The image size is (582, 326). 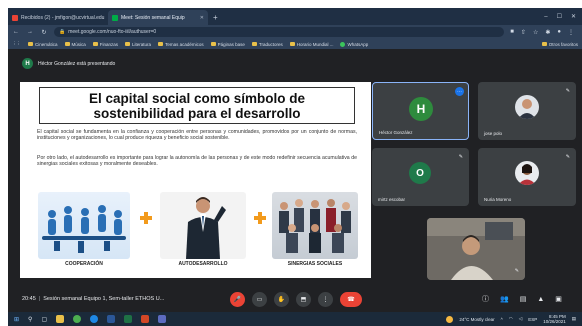 What do you see at coordinates (138, 44) in the screenshot?
I see `bookmark-folder: Literatura` at bounding box center [138, 44].